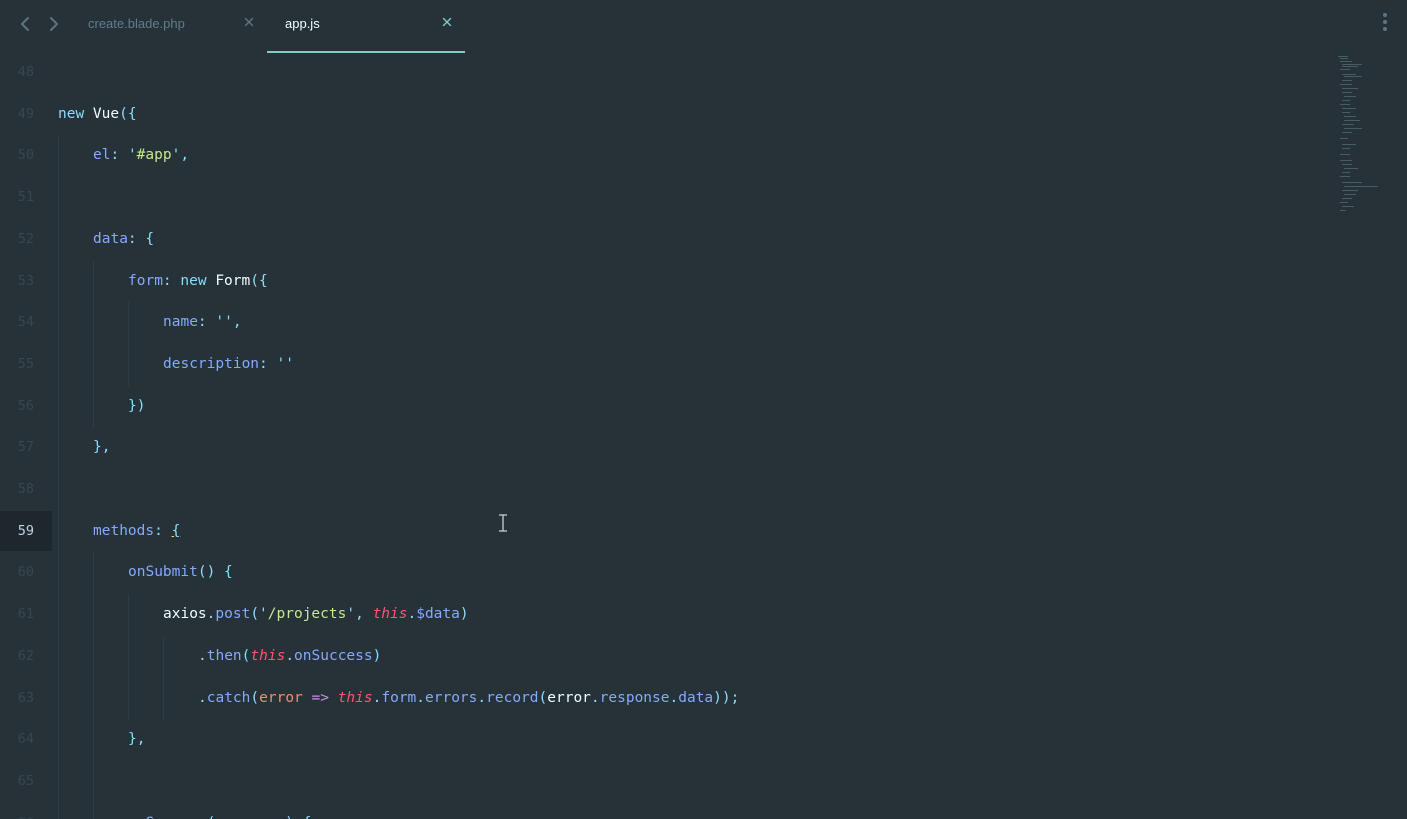 This screenshot has height=819, width=1407. Describe the element at coordinates (366, 26) in the screenshot. I see `tab-app-js: app.js` at that location.